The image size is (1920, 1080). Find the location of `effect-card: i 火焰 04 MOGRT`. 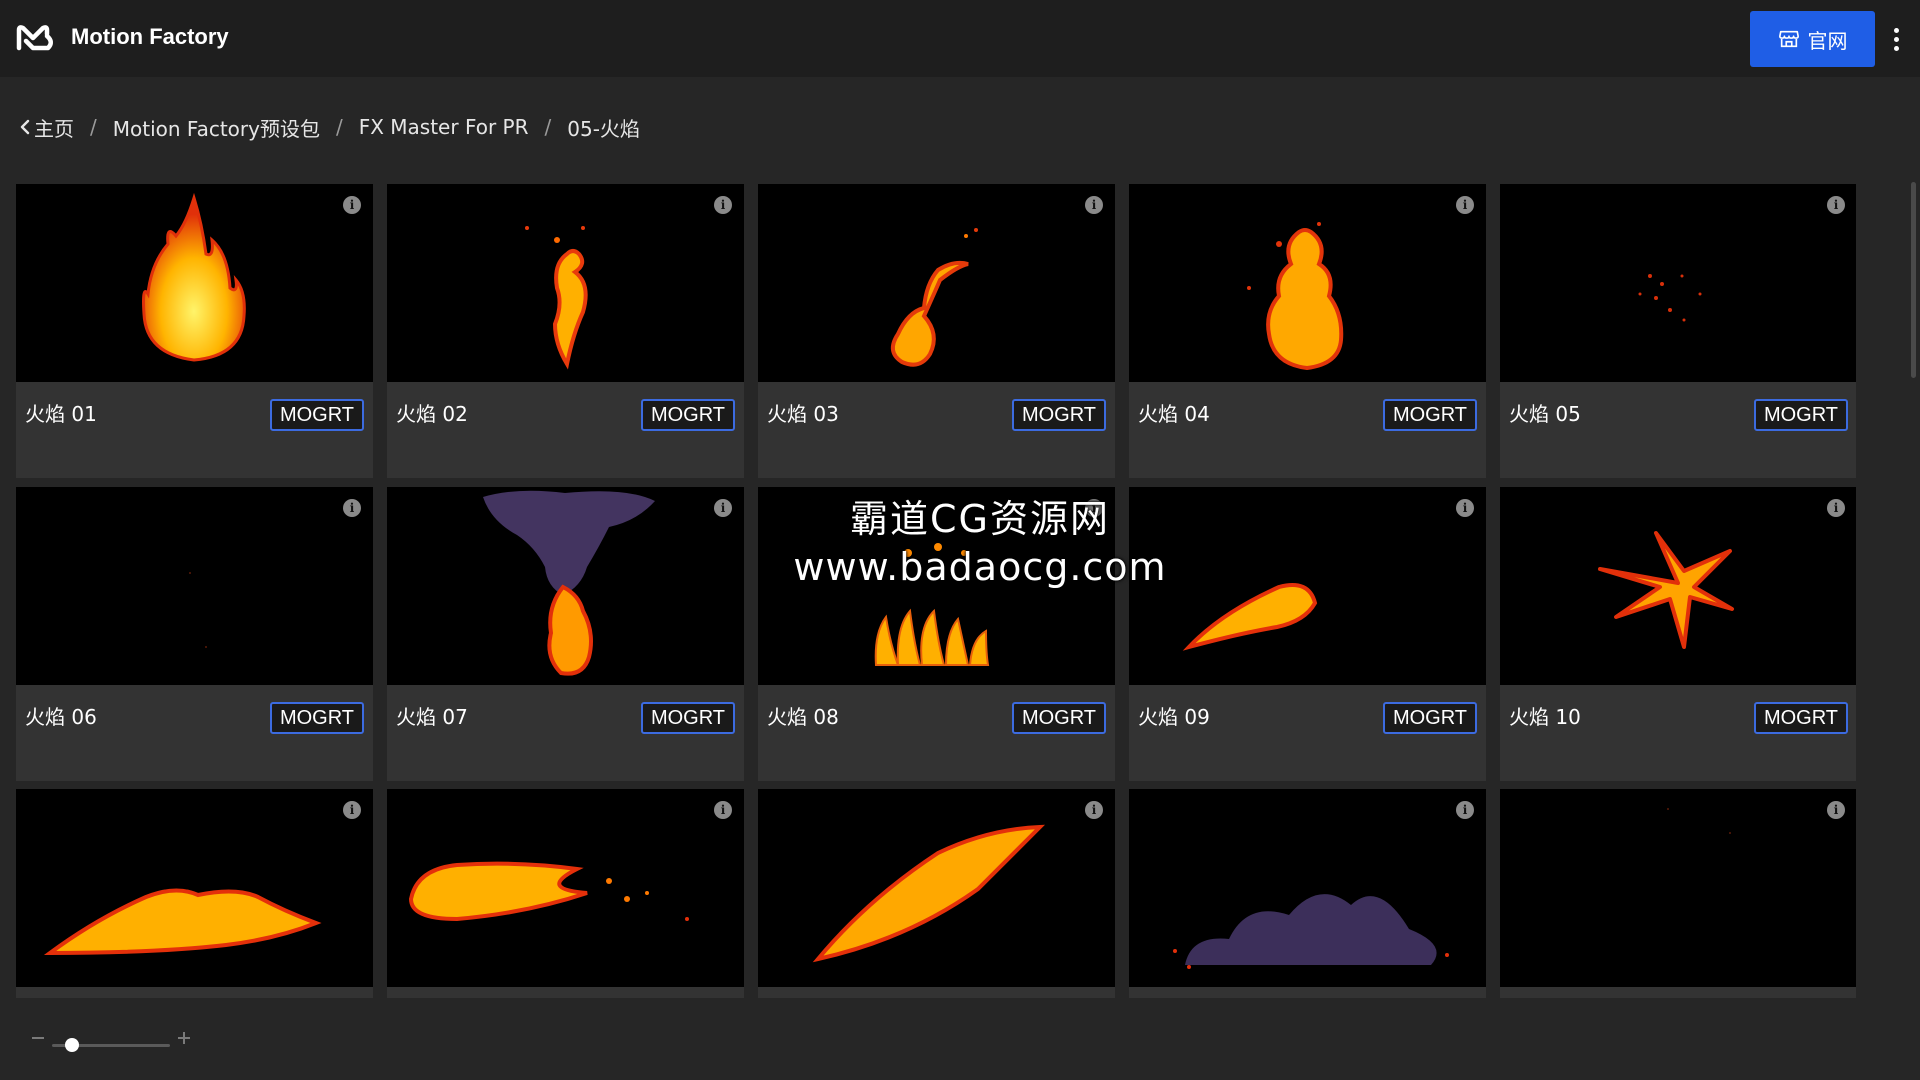

effect-card: i 火焰 04 MOGRT is located at coordinates (1307, 331).